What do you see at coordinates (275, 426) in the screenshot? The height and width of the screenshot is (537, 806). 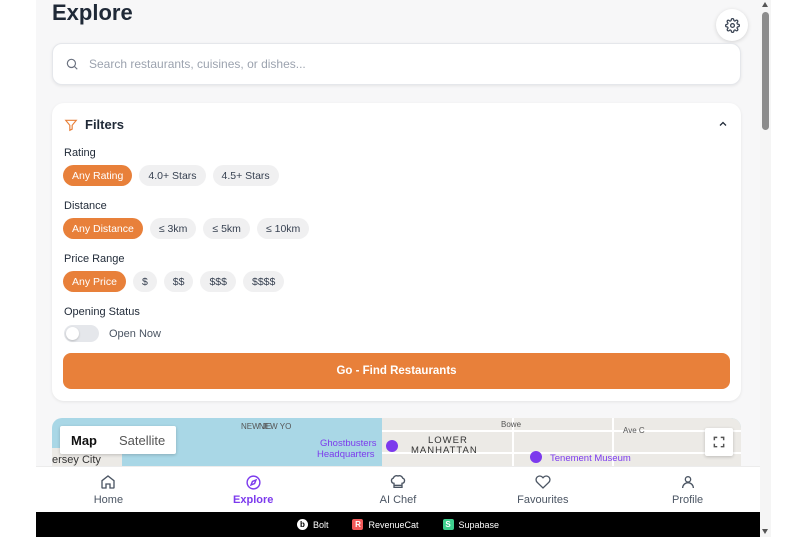 I see `map-label: NEW YO` at bounding box center [275, 426].